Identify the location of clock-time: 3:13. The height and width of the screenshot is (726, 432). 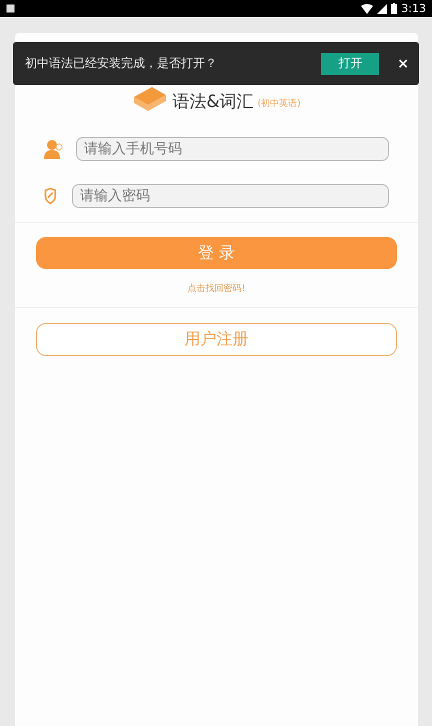
(413, 8).